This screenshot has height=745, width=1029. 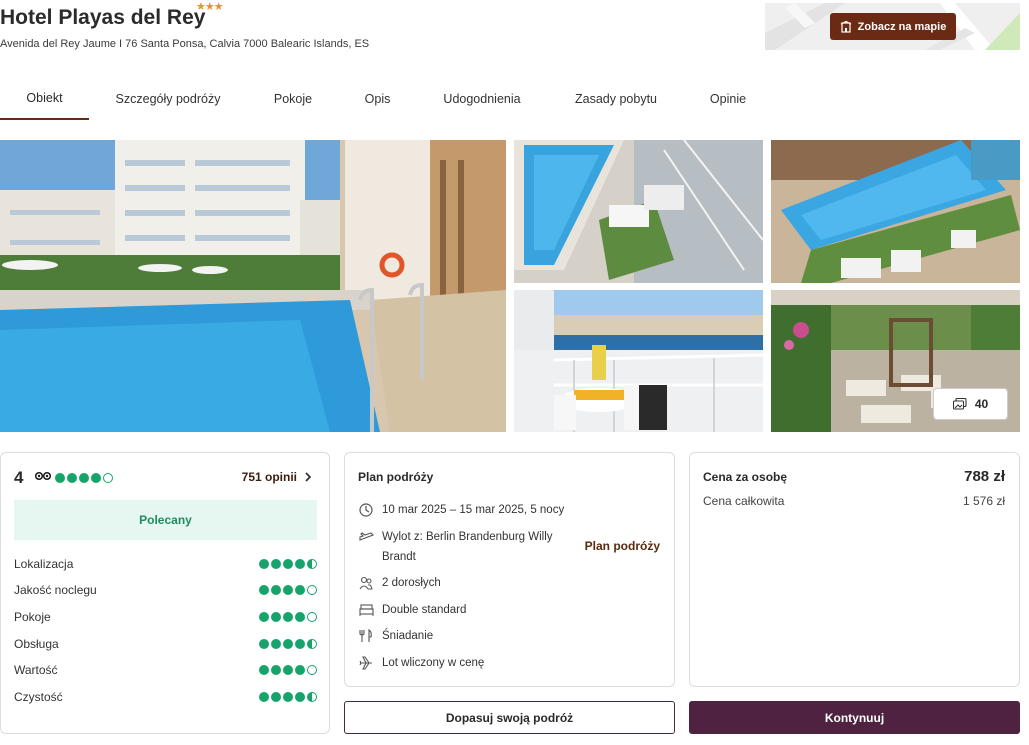 What do you see at coordinates (38, 697) in the screenshot?
I see `criterion-label: Czystość` at bounding box center [38, 697].